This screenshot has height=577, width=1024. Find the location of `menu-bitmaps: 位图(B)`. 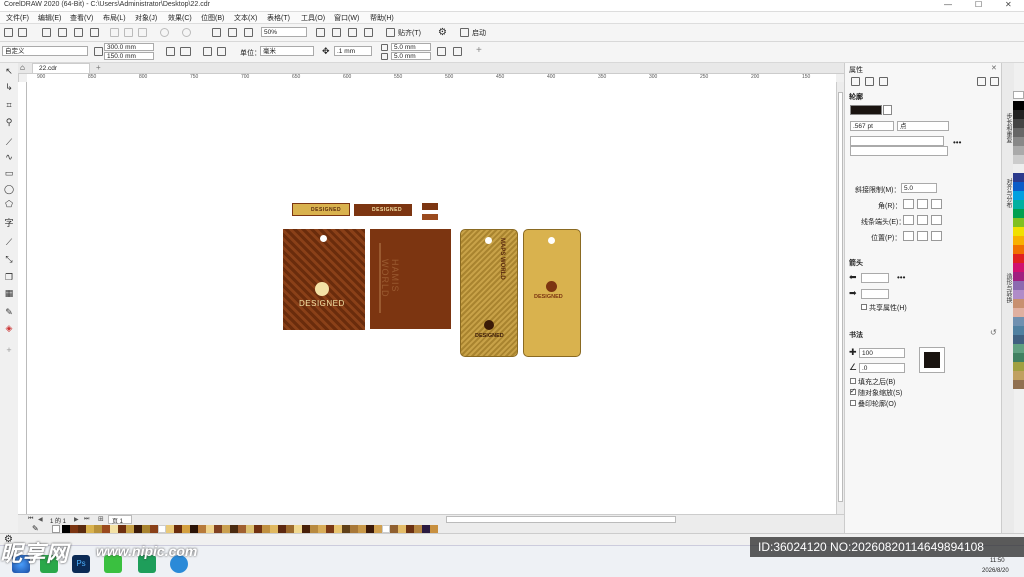

menu-bitmaps: 位图(B) is located at coordinates (212, 18).